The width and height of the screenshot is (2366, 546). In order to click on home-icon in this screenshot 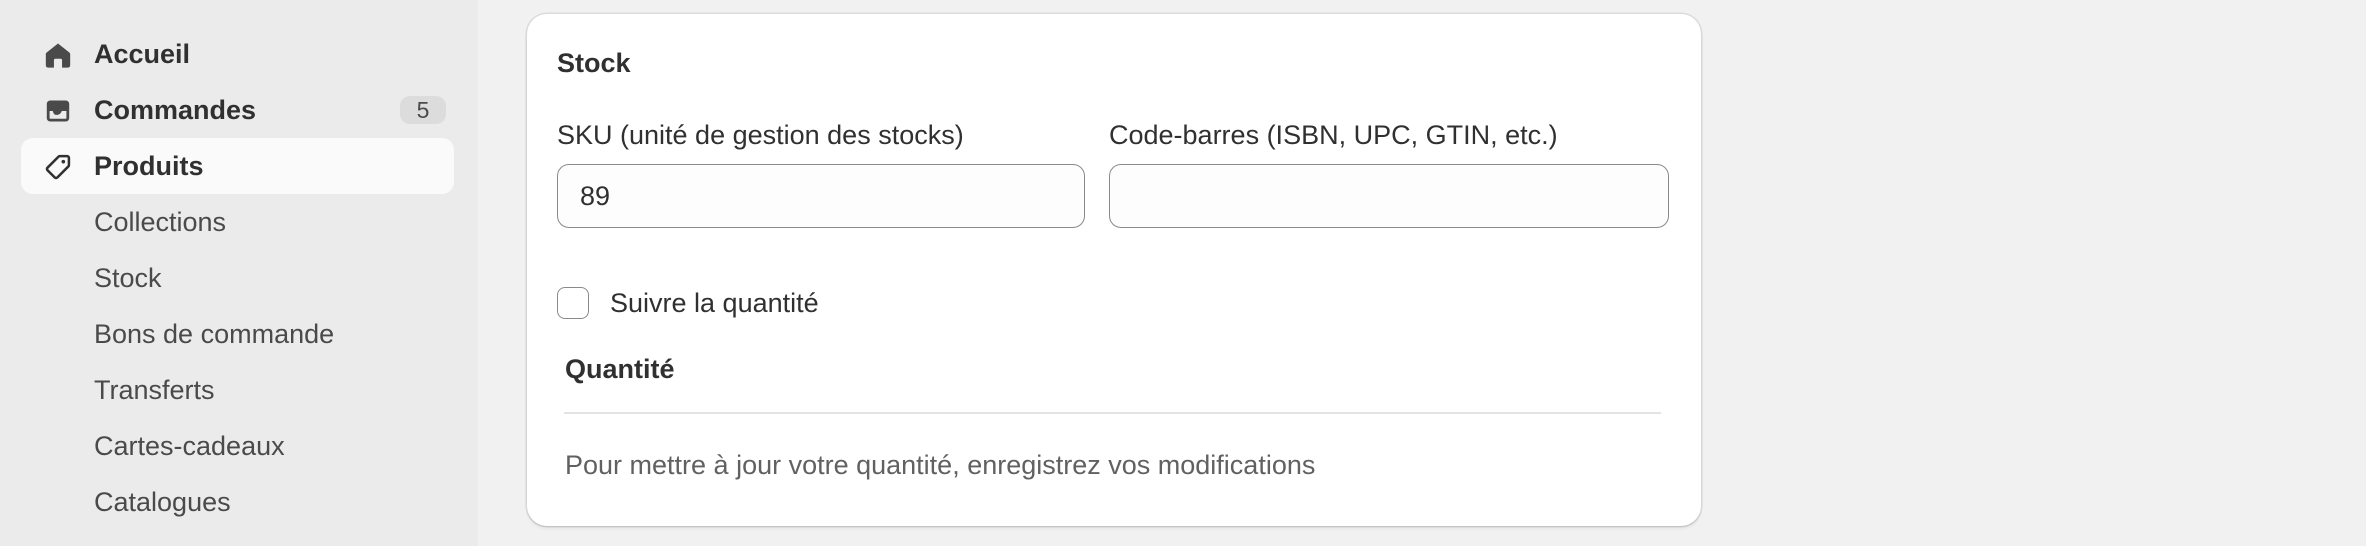, I will do `click(58, 55)`.